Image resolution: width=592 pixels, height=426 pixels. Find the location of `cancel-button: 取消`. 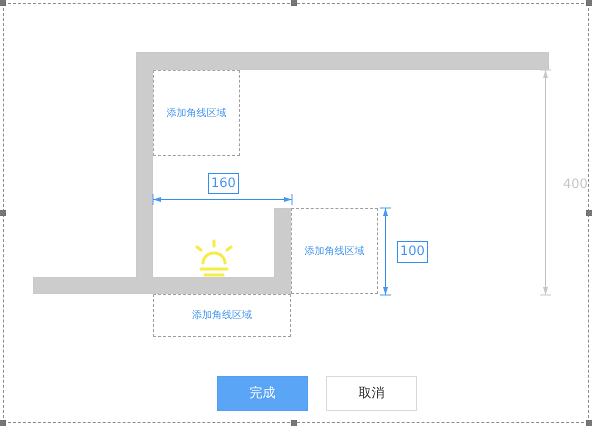

cancel-button: 取消 is located at coordinates (371, 393).